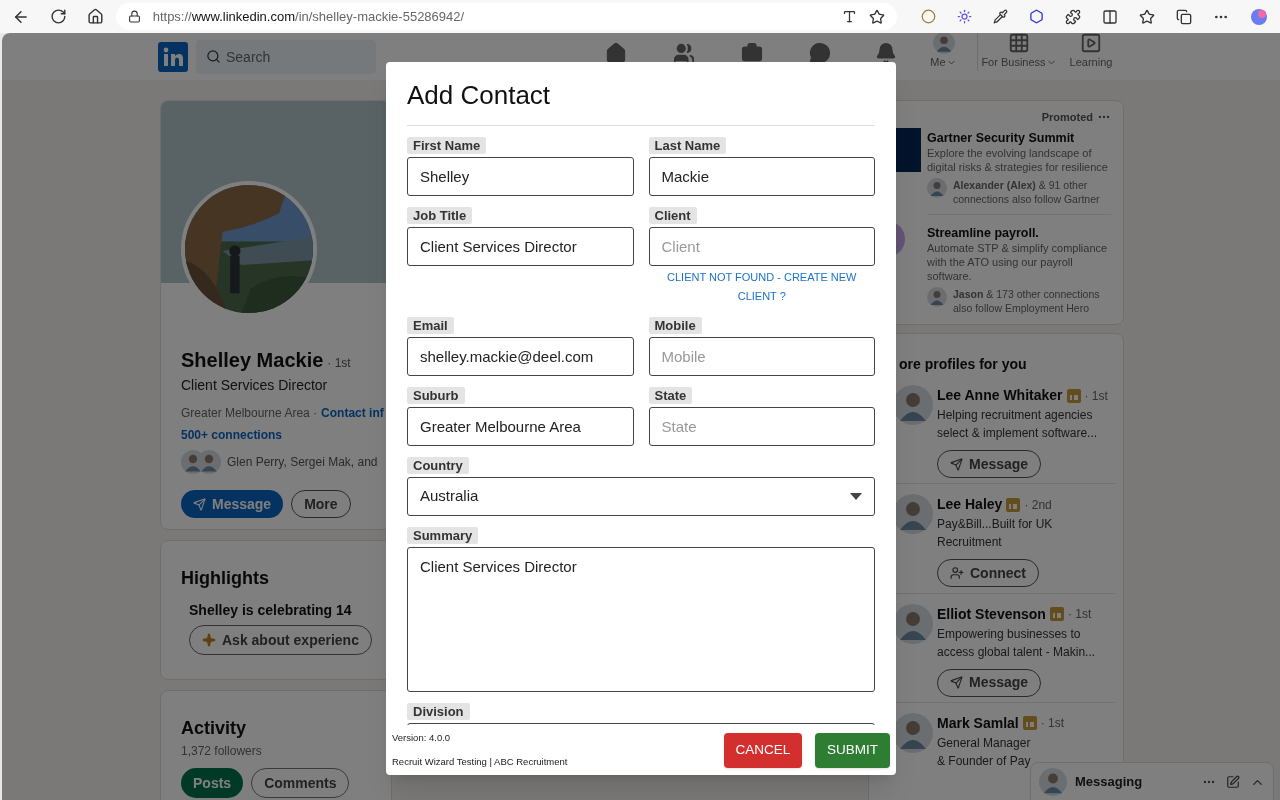 The image size is (1280, 800). Describe the element at coordinates (212, 783) in the screenshot. I see `activity-tab: Posts` at that location.